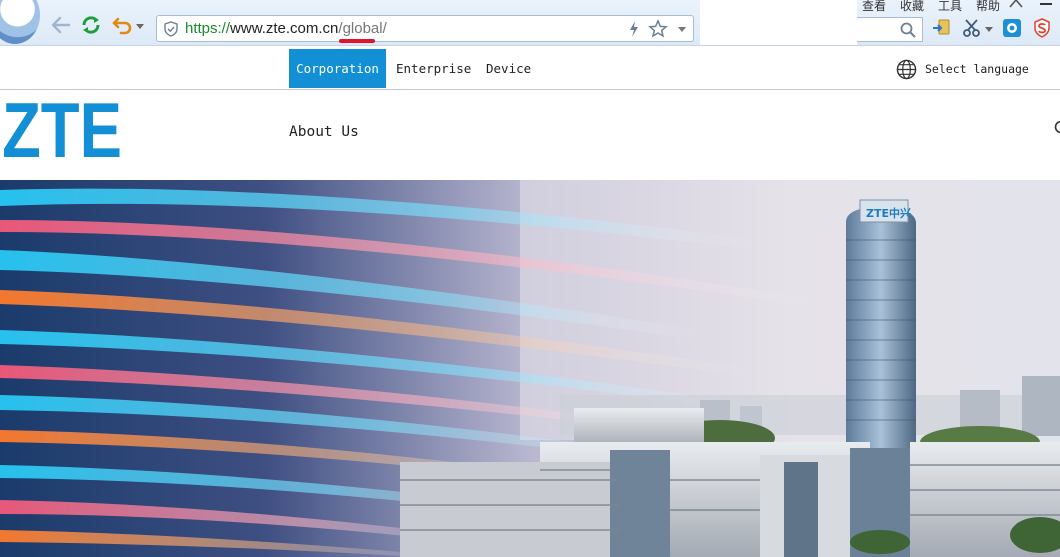 The image size is (1060, 557). What do you see at coordinates (508, 68) in the screenshot?
I see `tab-device: Device` at bounding box center [508, 68].